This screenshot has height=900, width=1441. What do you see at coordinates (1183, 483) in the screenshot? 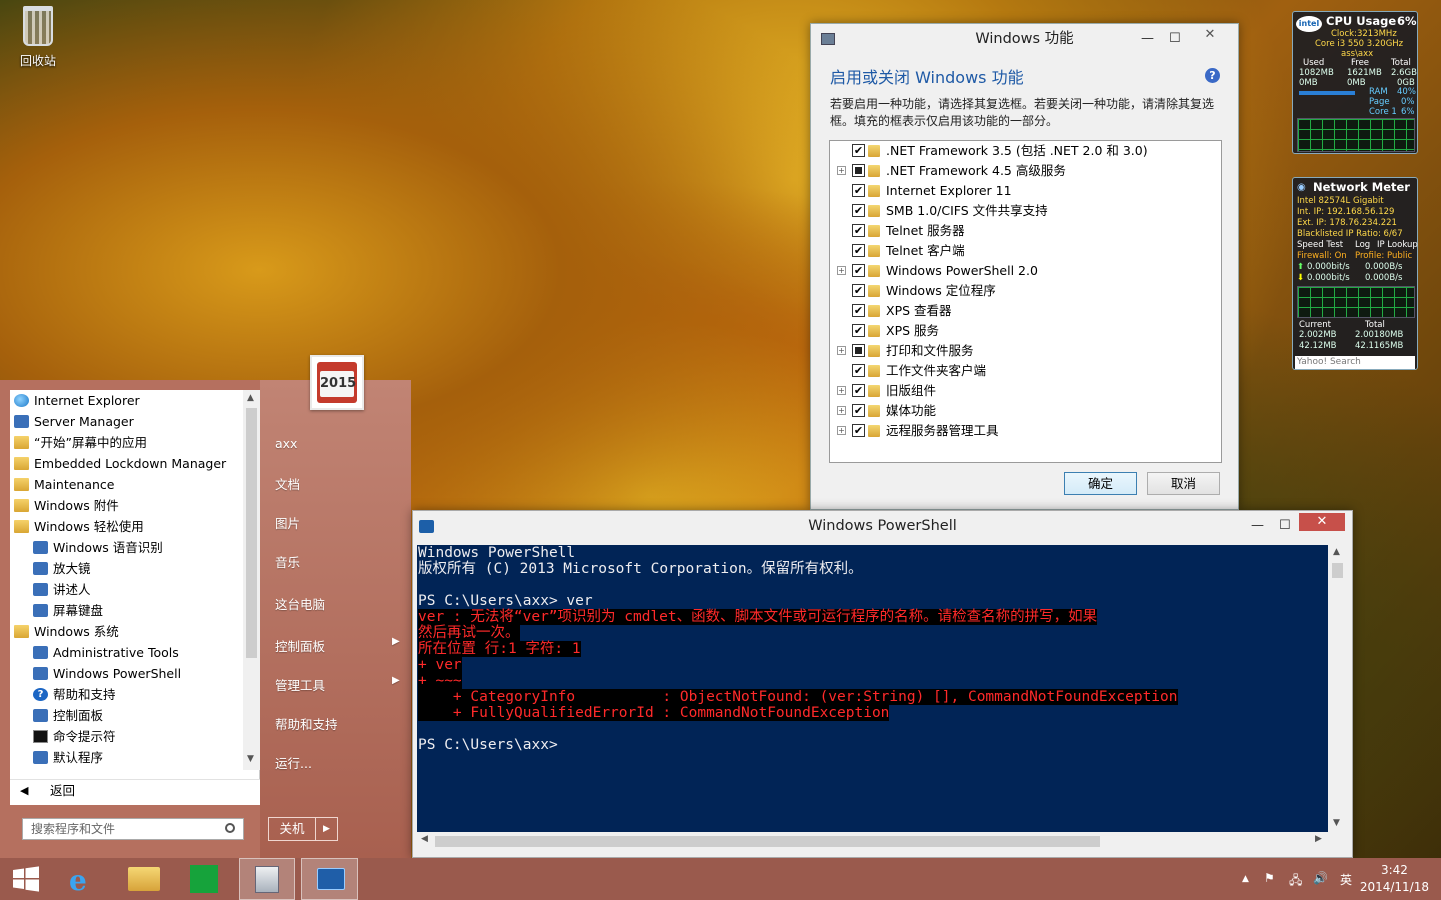
I see `cancel-button: 取消` at bounding box center [1183, 483].